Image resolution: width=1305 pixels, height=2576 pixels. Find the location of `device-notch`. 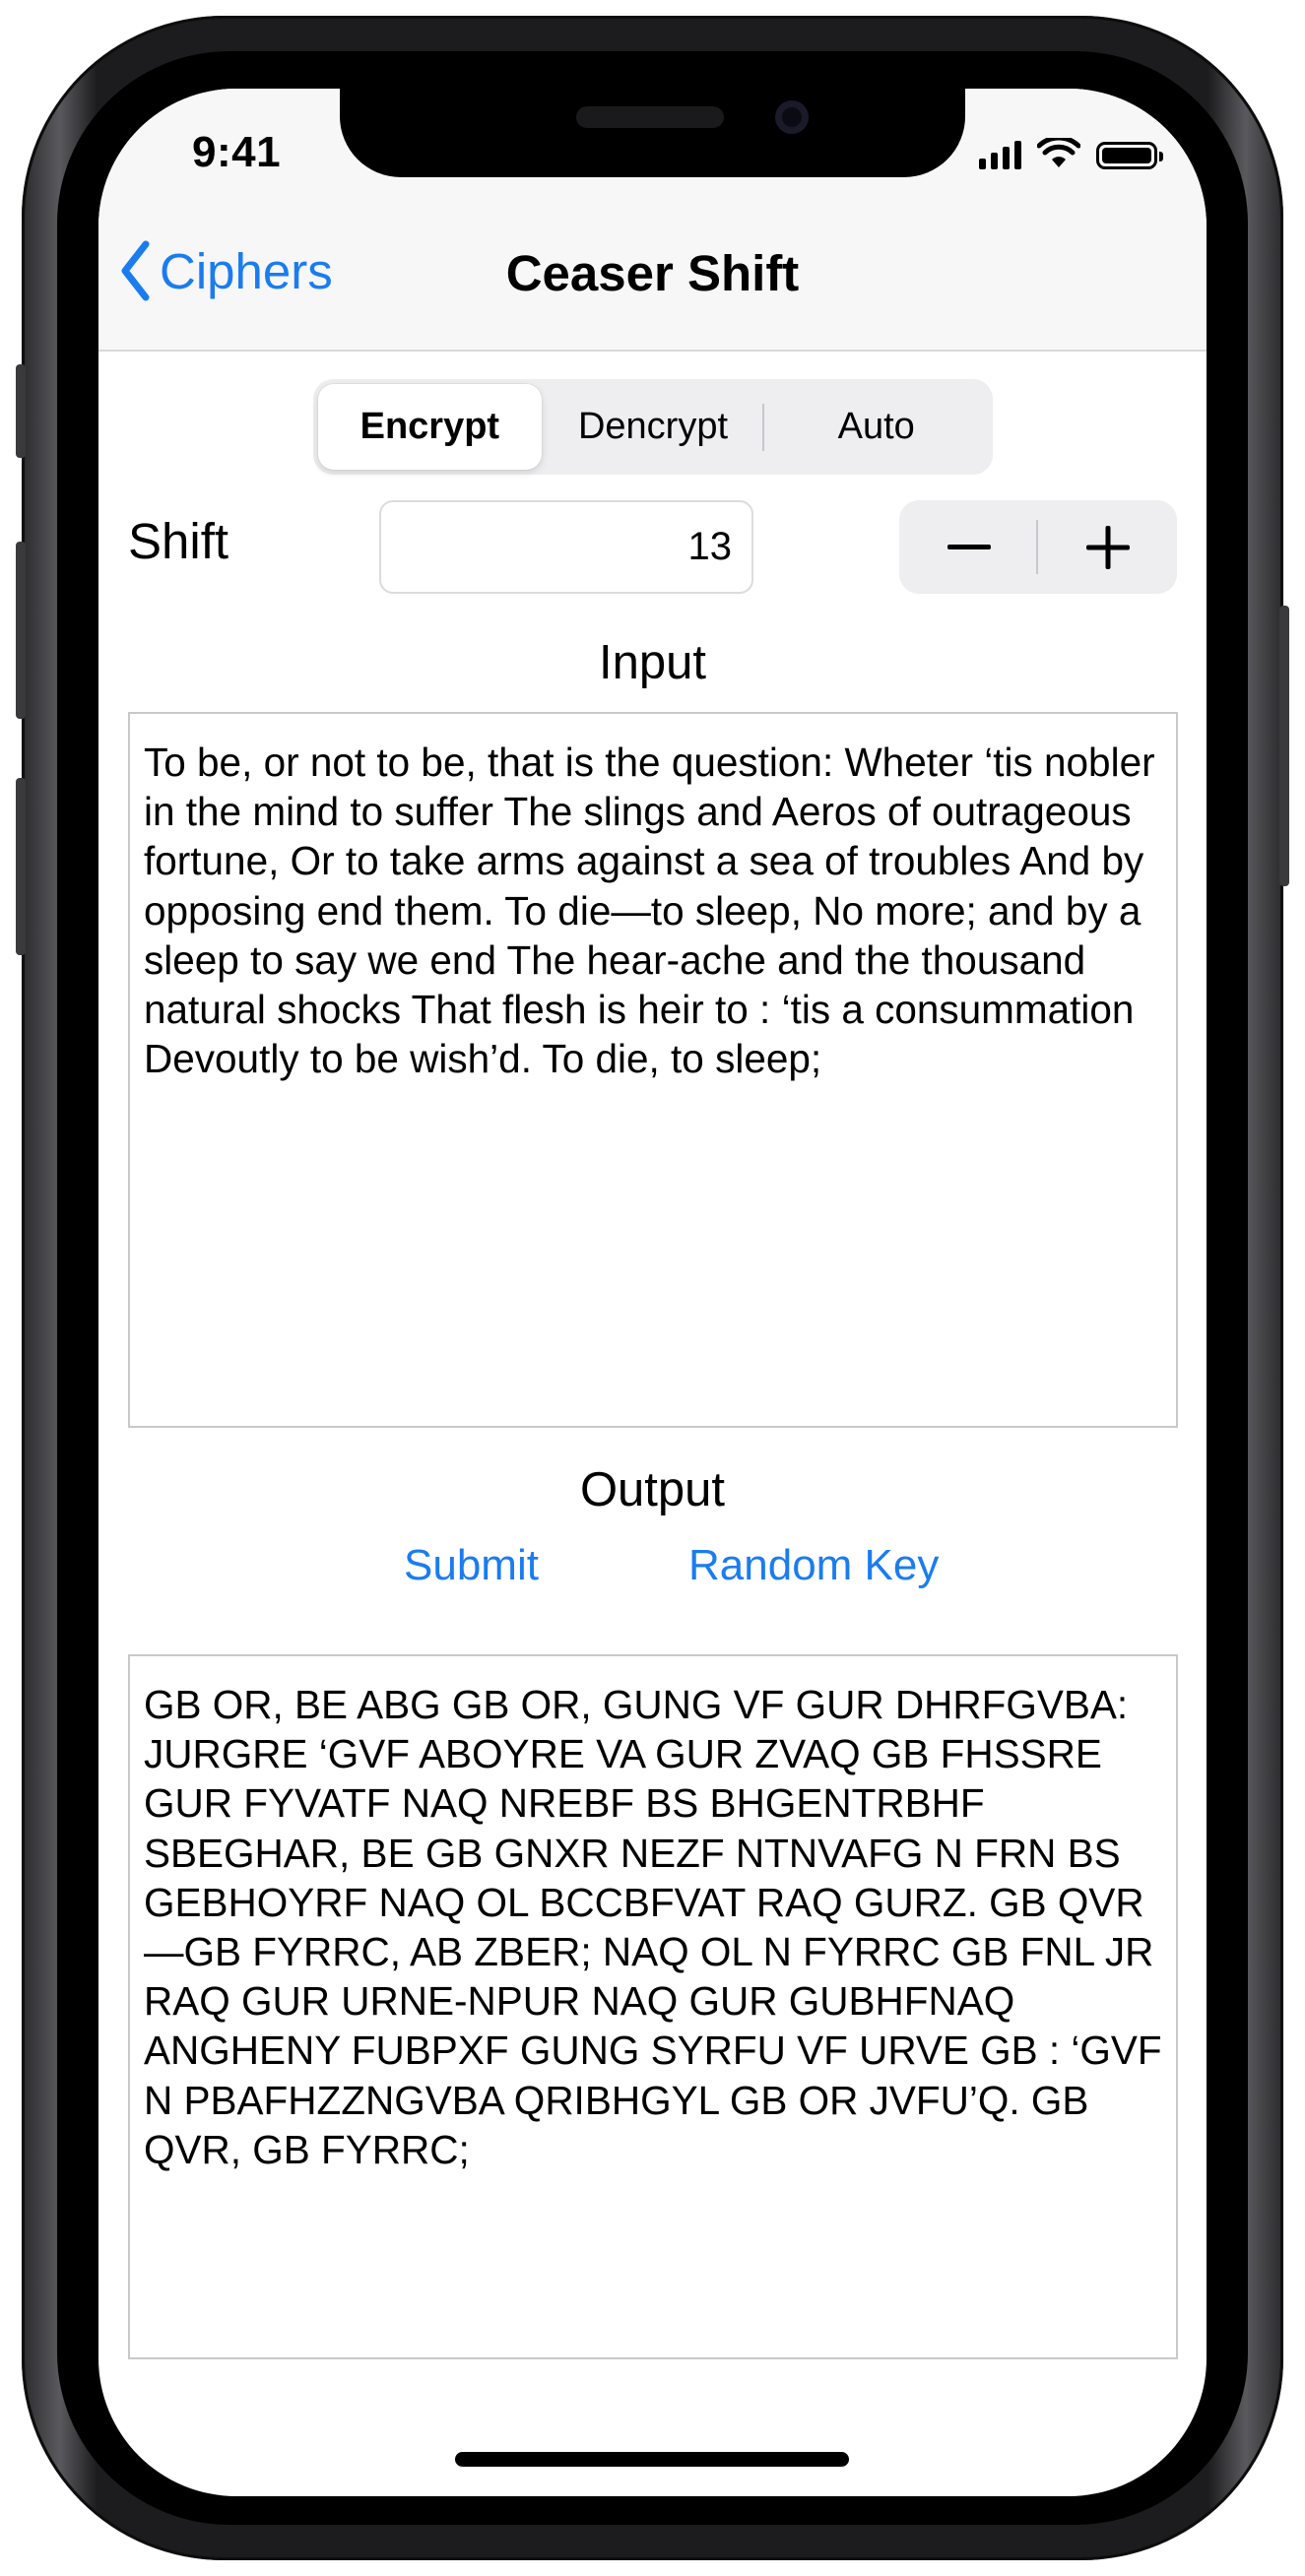

device-notch is located at coordinates (652, 133).